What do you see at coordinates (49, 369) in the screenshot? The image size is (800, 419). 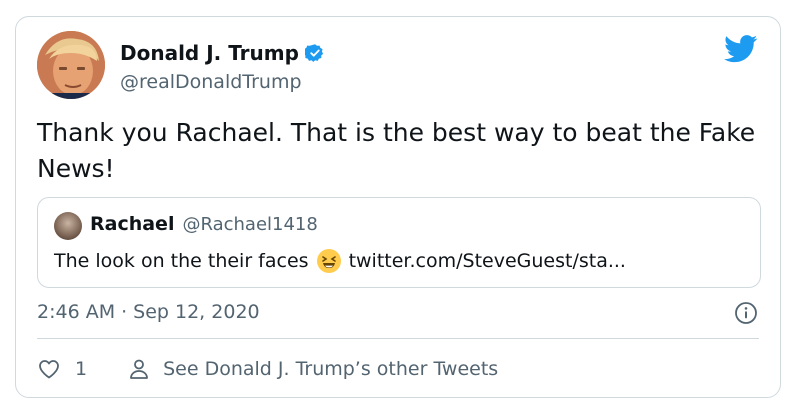 I see `heart-icon` at bounding box center [49, 369].